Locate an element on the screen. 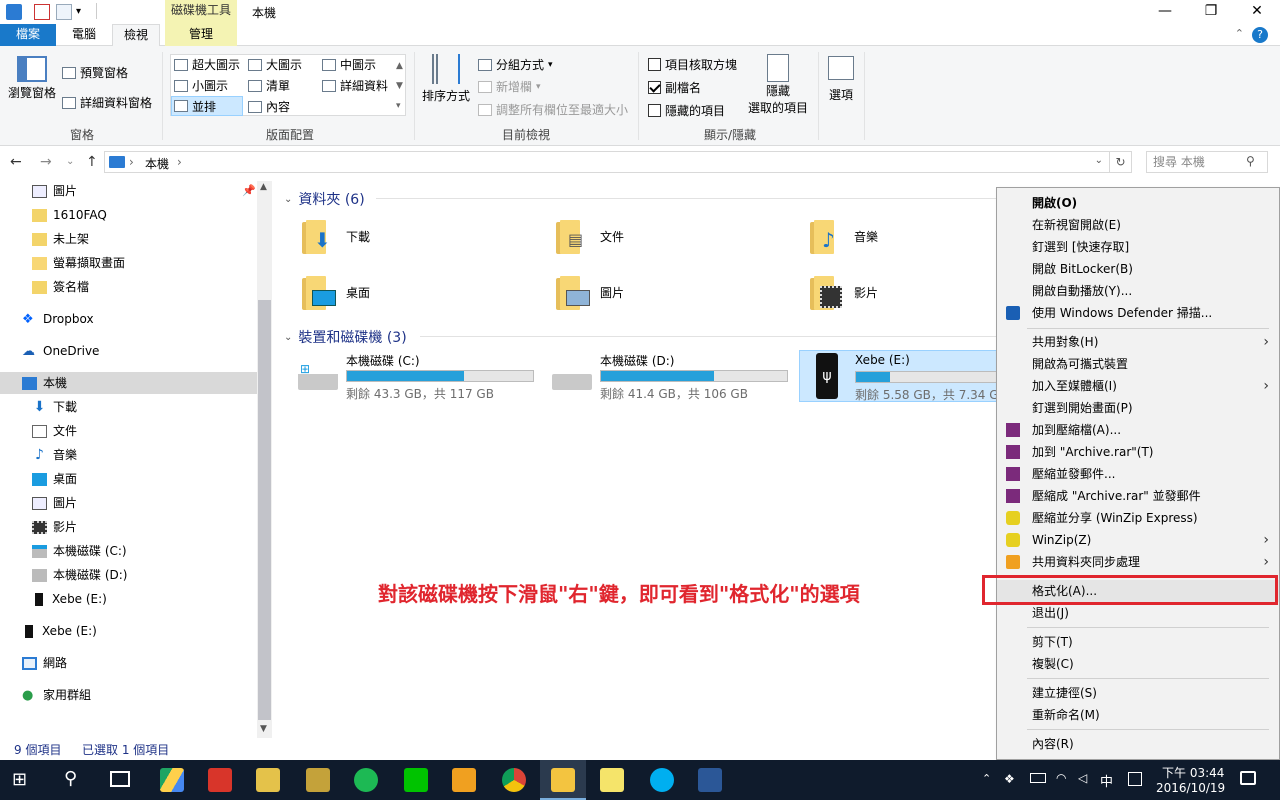 The height and width of the screenshot is (800, 1280). layout-small: 小圖示 is located at coordinates (201, 85).